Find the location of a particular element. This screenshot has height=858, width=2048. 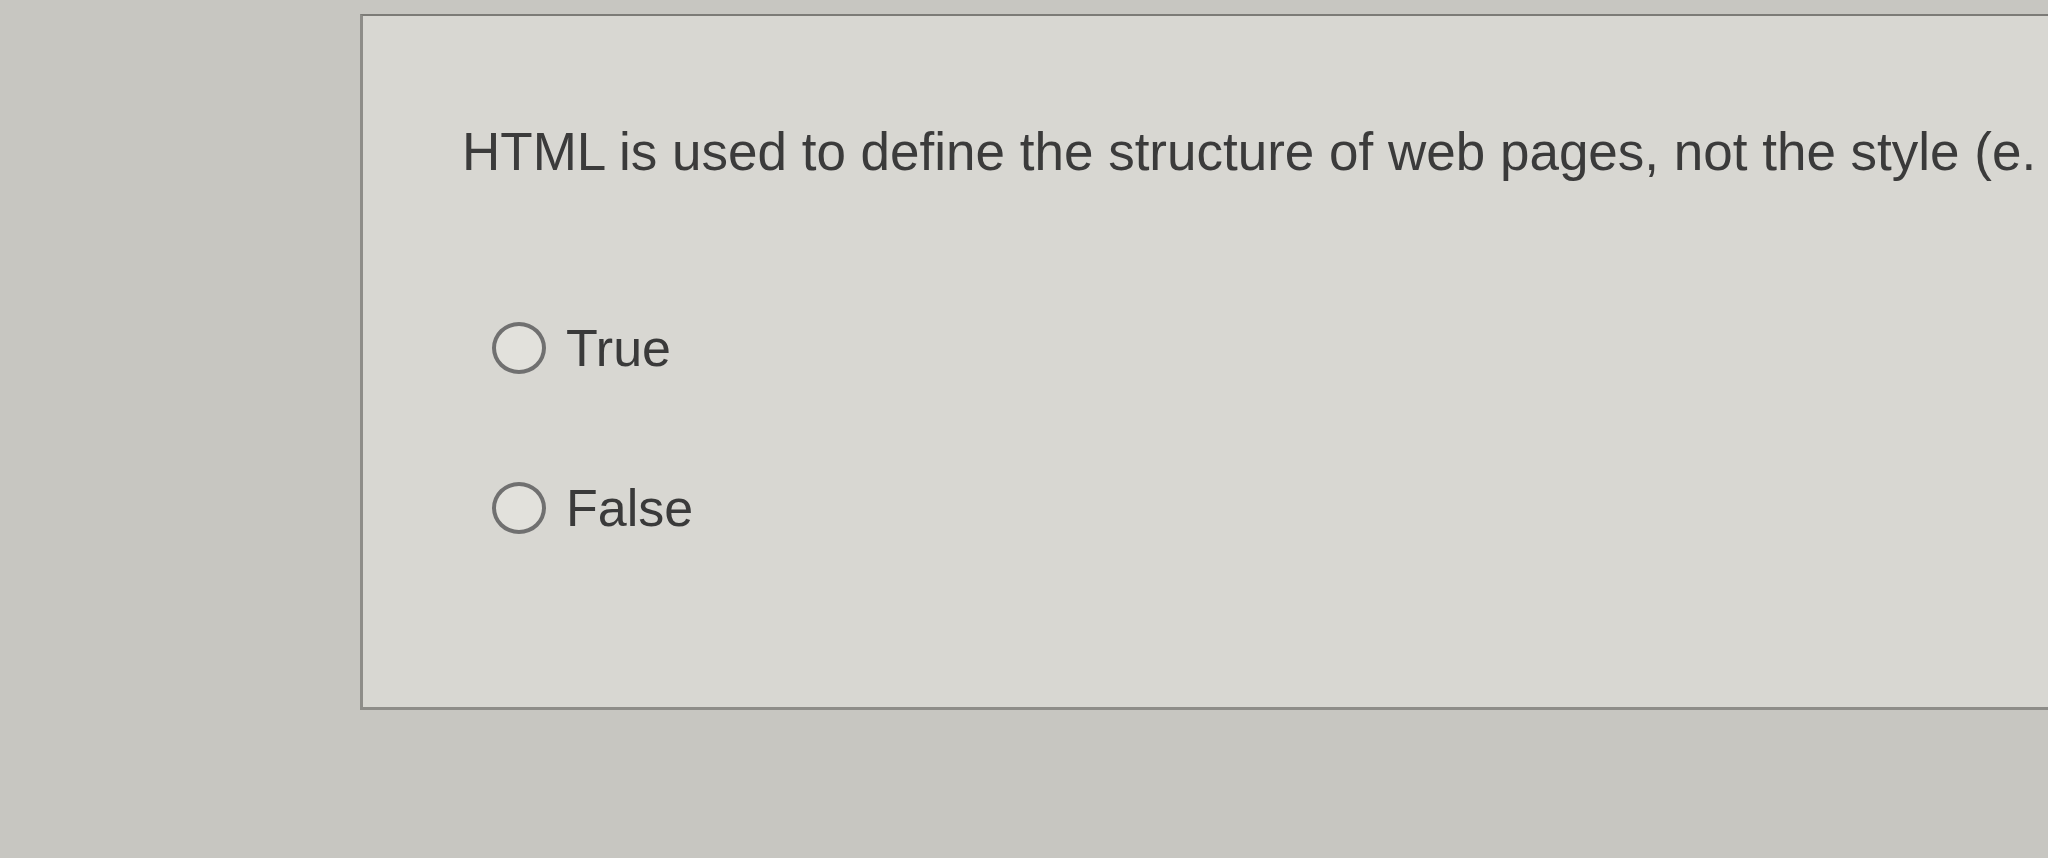

option-label: True is located at coordinates (618, 348).